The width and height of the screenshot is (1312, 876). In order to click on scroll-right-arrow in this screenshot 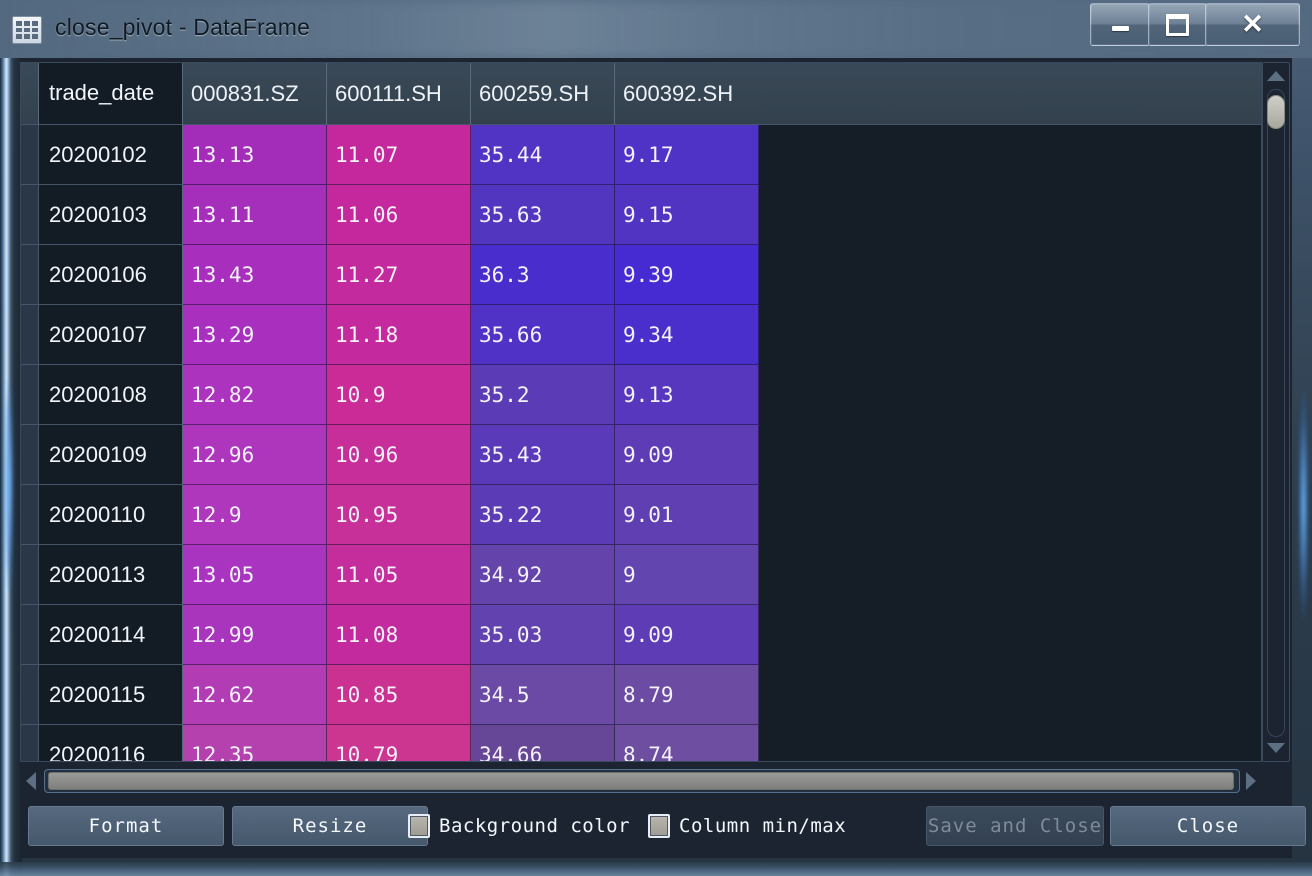, I will do `click(1251, 781)`.